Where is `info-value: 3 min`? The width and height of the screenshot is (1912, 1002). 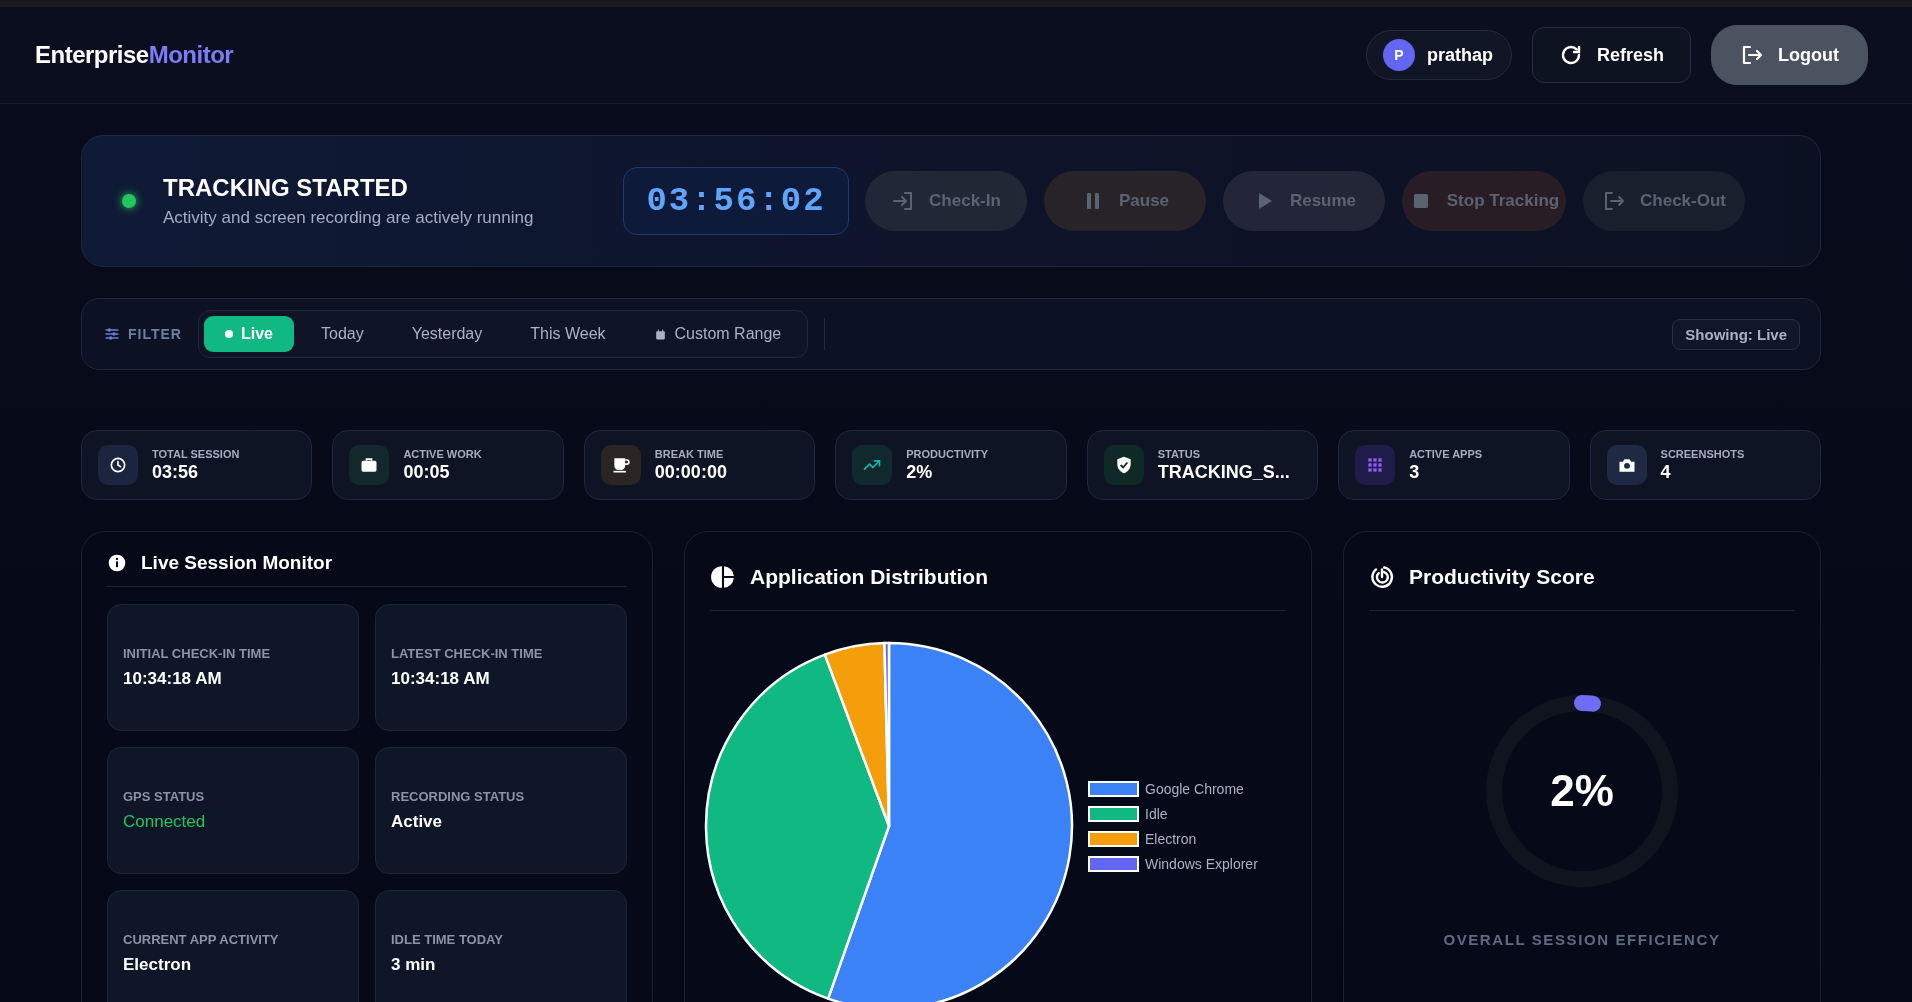
info-value: 3 min is located at coordinates (414, 965).